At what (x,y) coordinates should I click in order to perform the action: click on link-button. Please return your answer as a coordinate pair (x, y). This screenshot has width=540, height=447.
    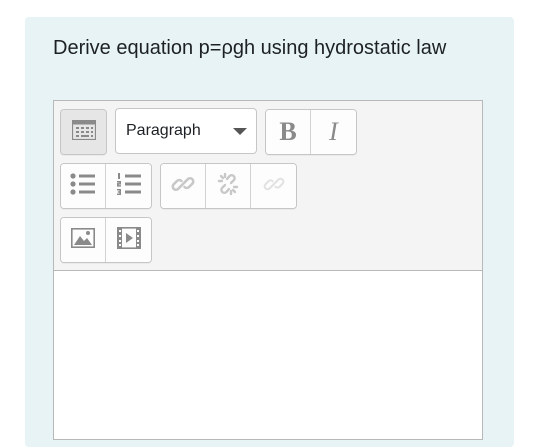
    Looking at the image, I should click on (183, 186).